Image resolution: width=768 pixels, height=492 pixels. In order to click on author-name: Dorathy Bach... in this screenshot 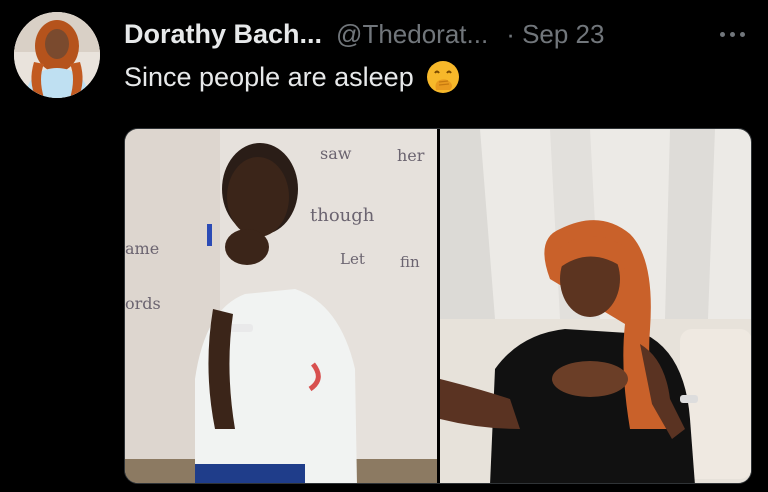, I will do `click(223, 34)`.